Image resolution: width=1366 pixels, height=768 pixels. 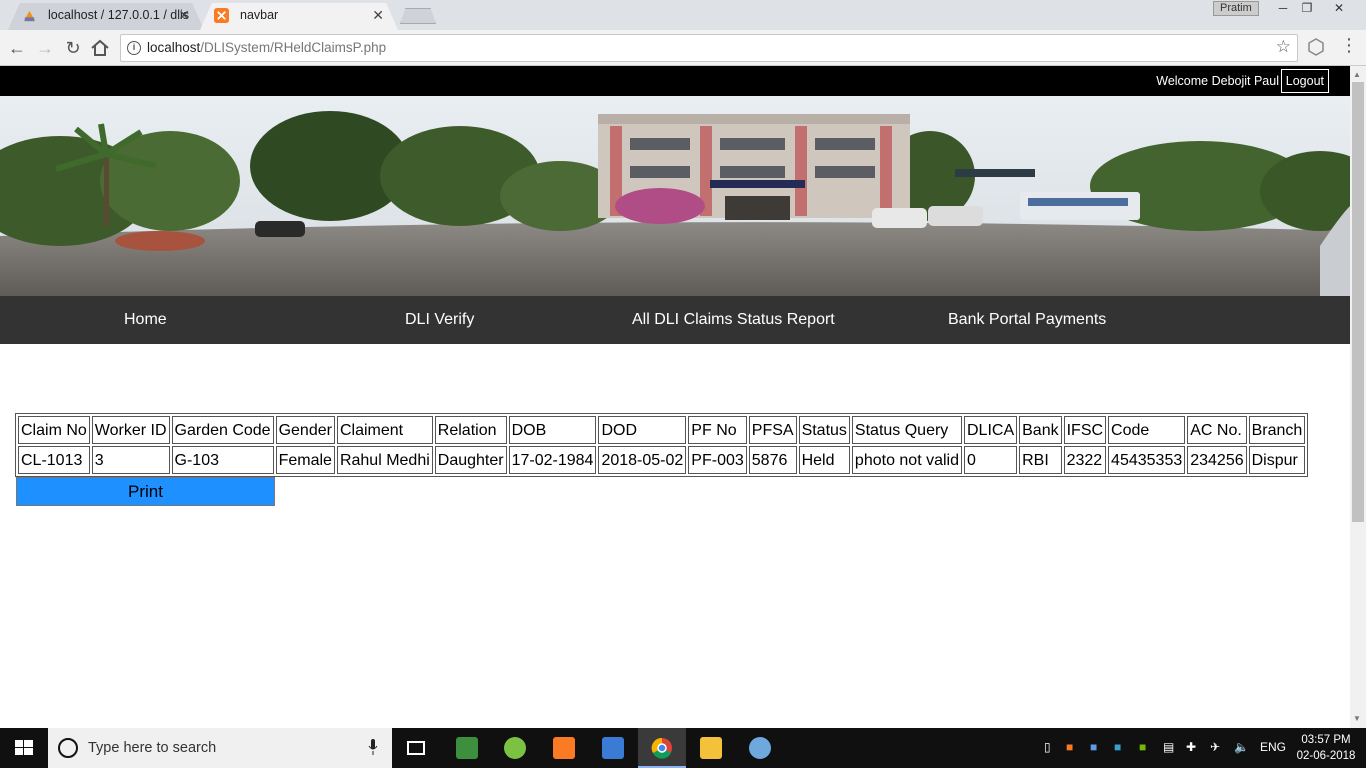 What do you see at coordinates (1117, 747) in the screenshot?
I see `tray-app-icon: ■` at bounding box center [1117, 747].